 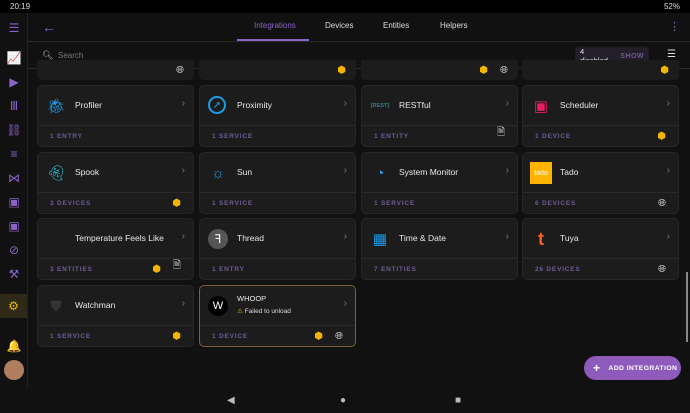 I want to click on rest-icon: [REST], so click(x=380, y=106).